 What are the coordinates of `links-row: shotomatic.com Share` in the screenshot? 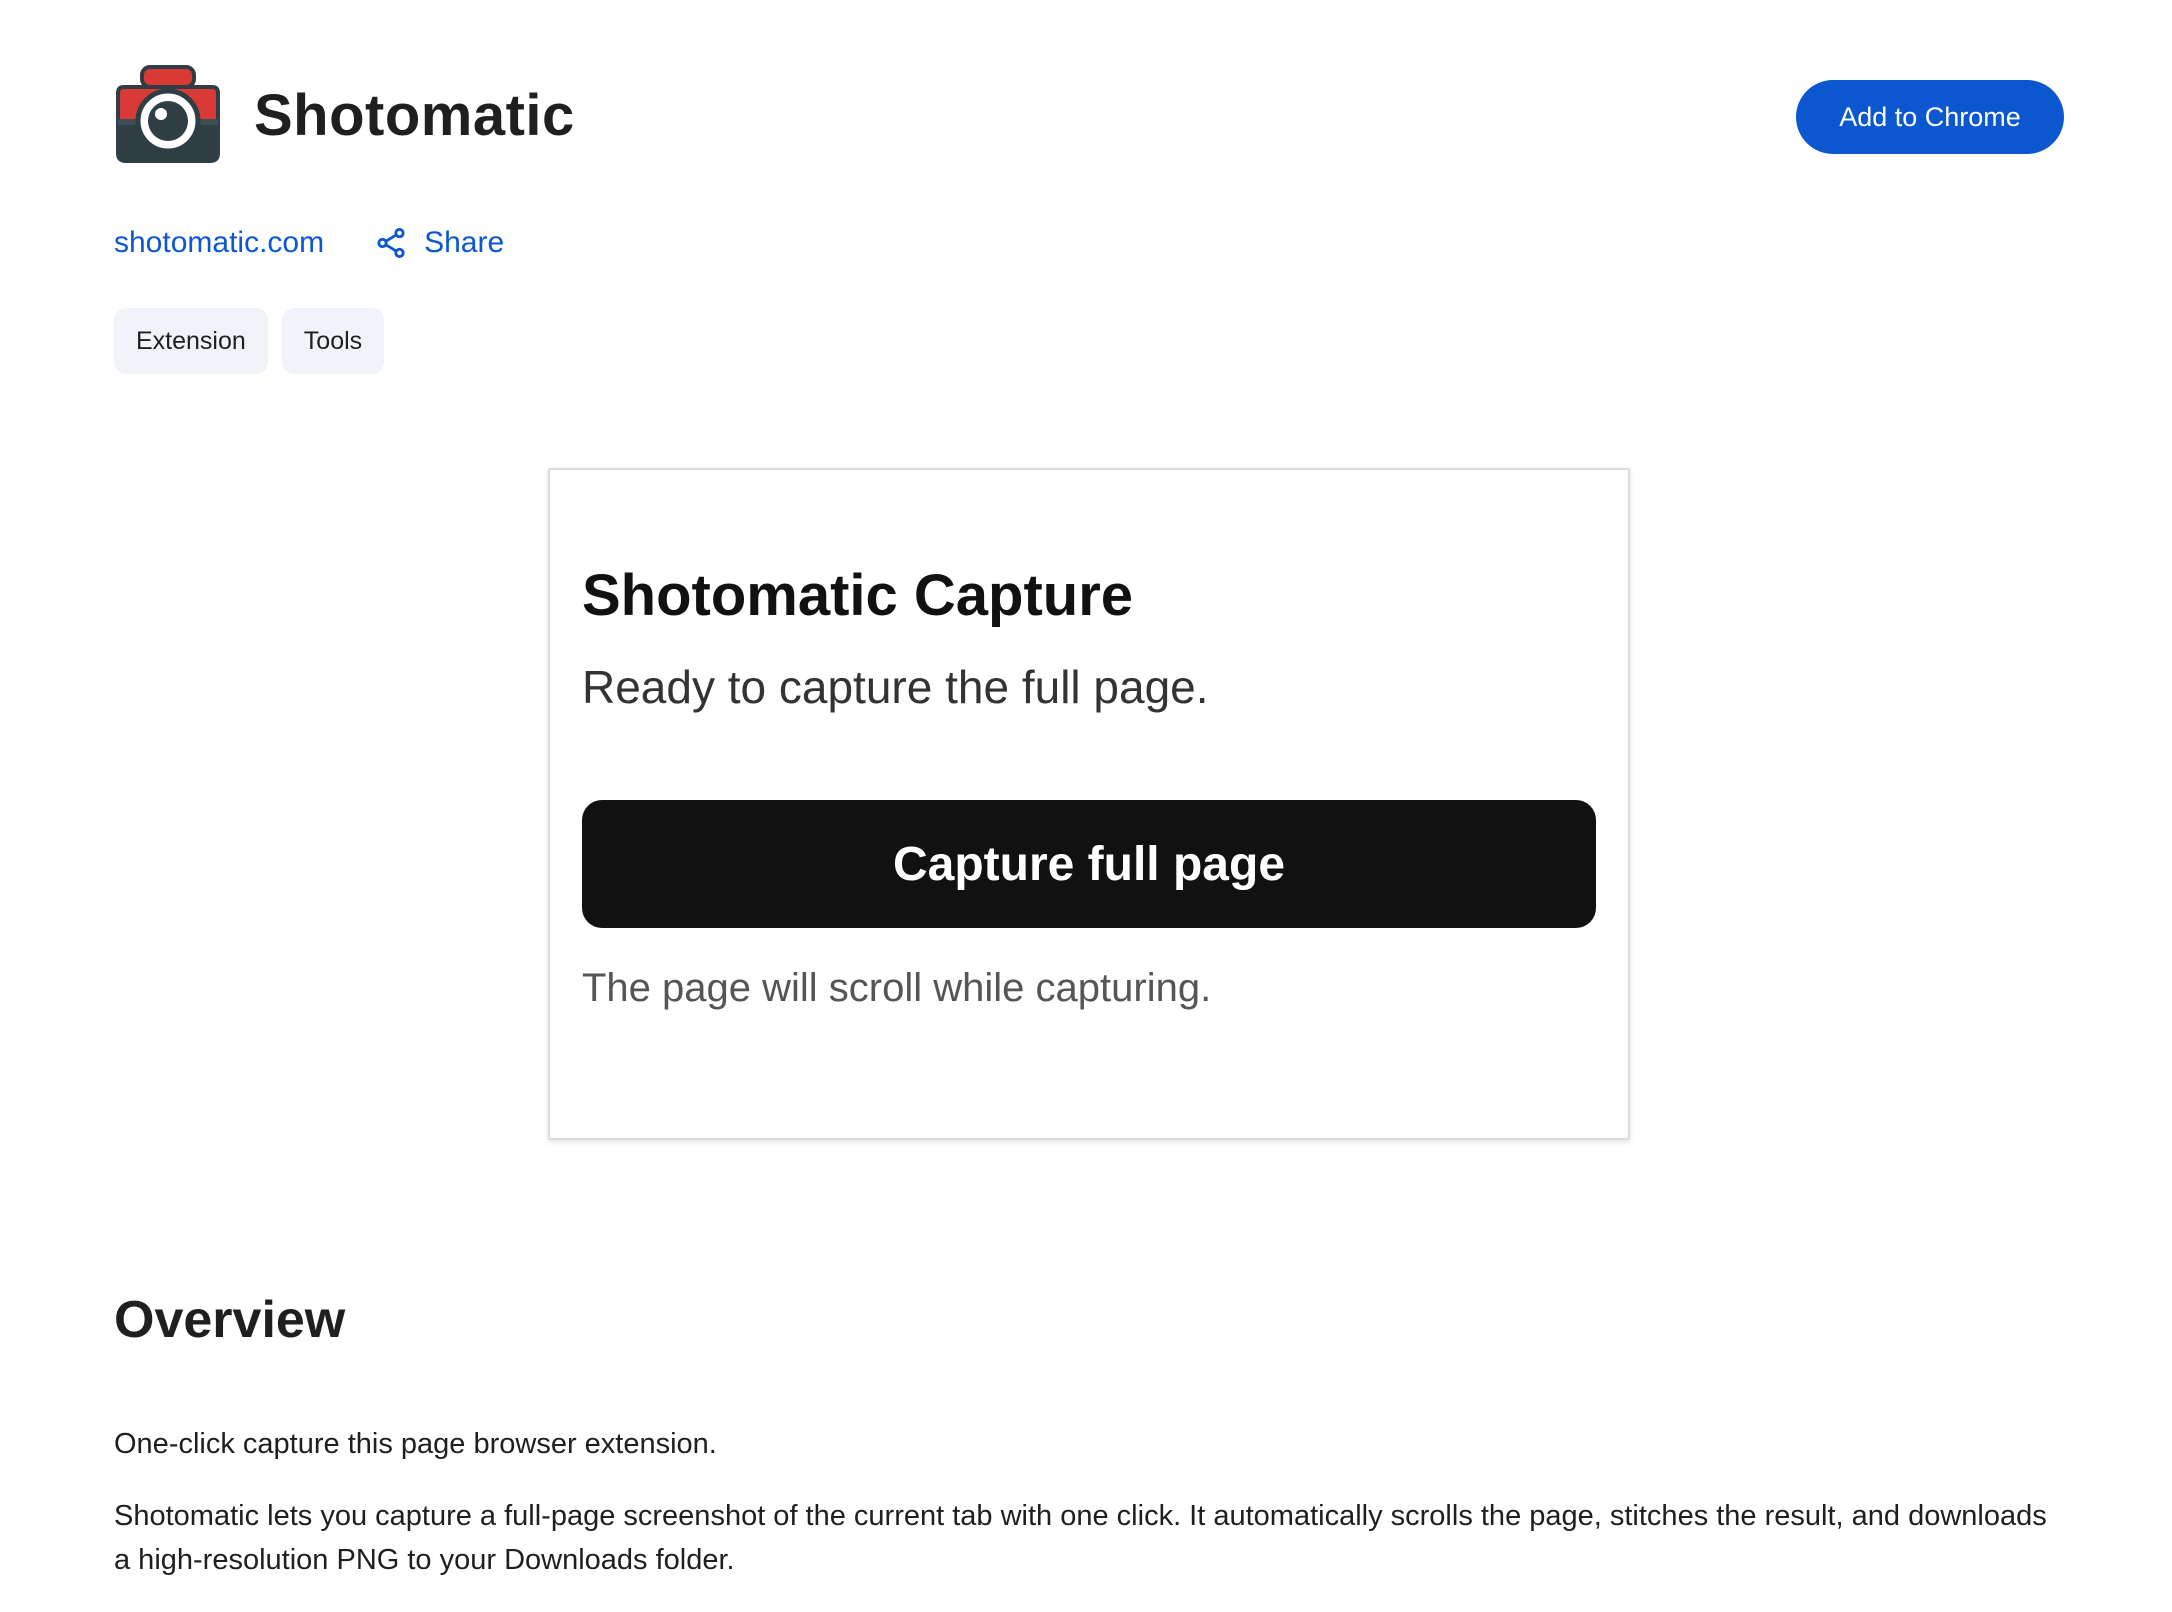 It's located at (309, 243).